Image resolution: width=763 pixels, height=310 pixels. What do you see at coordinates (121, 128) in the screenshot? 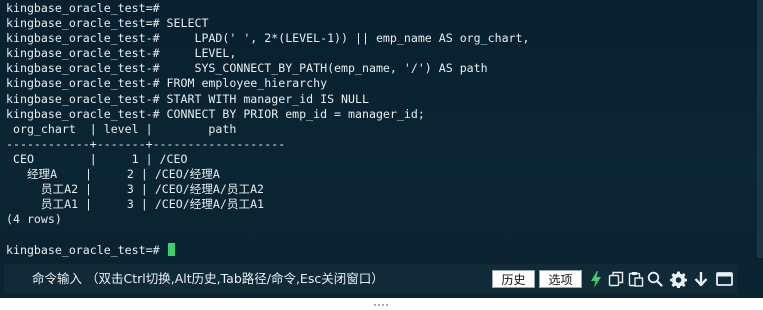
I see `result-header: org_chart | level | path` at bounding box center [121, 128].